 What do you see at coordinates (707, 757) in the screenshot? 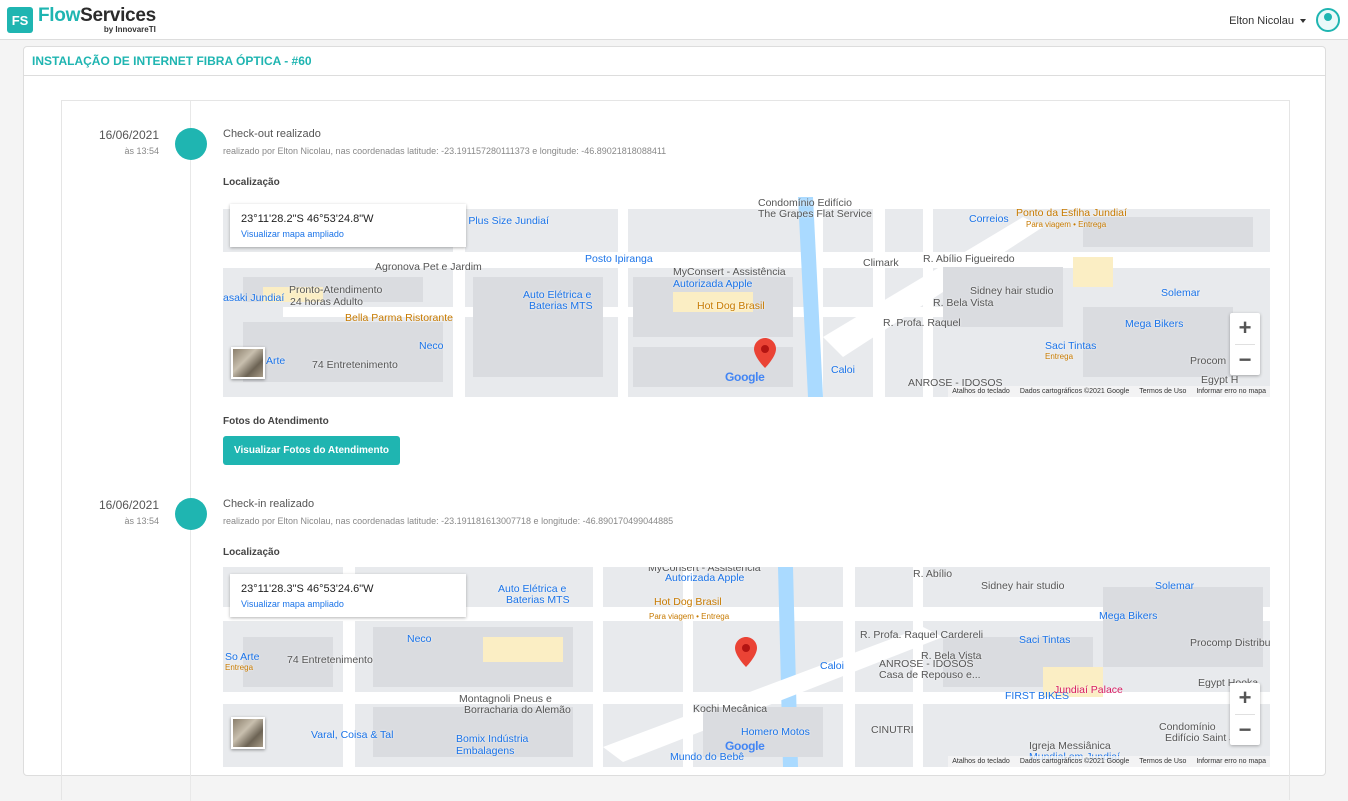
I see `map-place-label: Mundo do Bebê` at bounding box center [707, 757].